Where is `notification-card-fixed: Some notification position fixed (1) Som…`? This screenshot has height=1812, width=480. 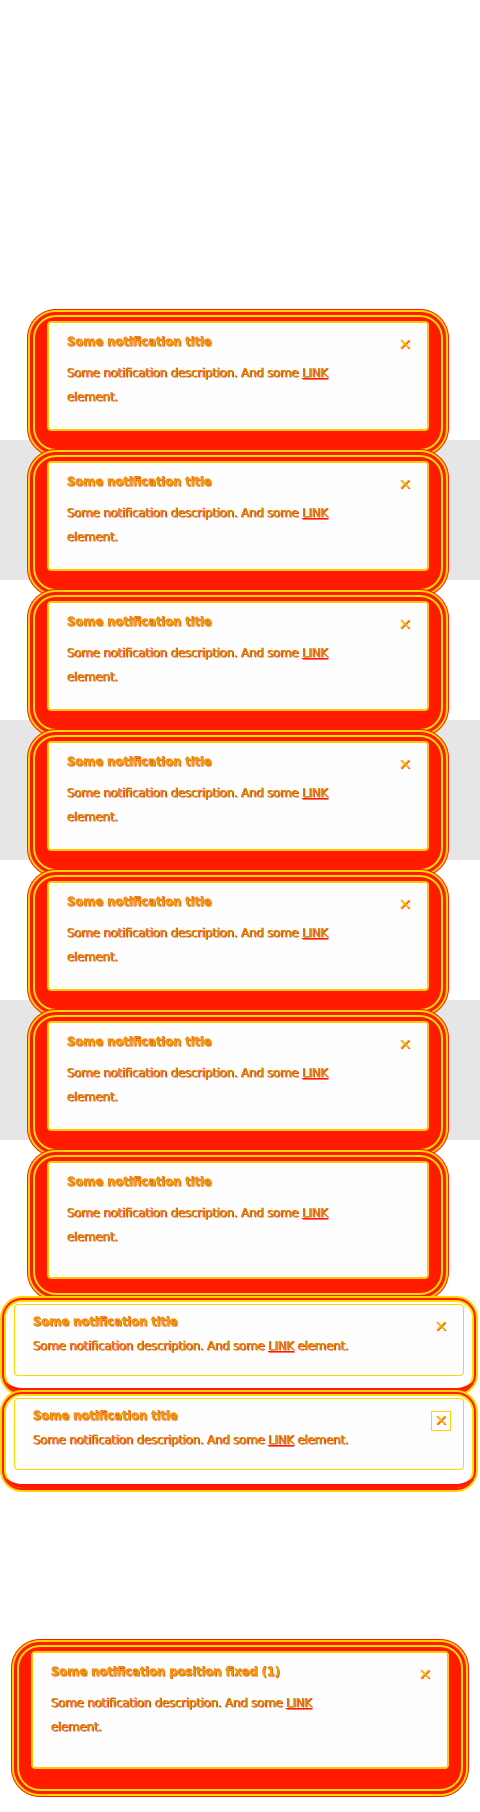
notification-card-fixed: Some notification position fixed (1) Som… is located at coordinates (240, 1718).